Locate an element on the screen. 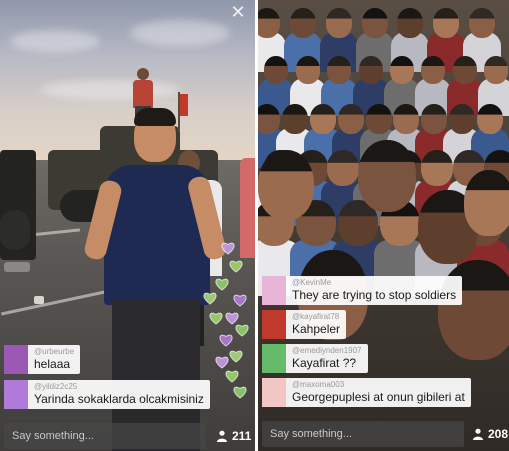 The image size is (509, 451). comment-body: @kayafirat78 Kahpeler is located at coordinates (316, 324).